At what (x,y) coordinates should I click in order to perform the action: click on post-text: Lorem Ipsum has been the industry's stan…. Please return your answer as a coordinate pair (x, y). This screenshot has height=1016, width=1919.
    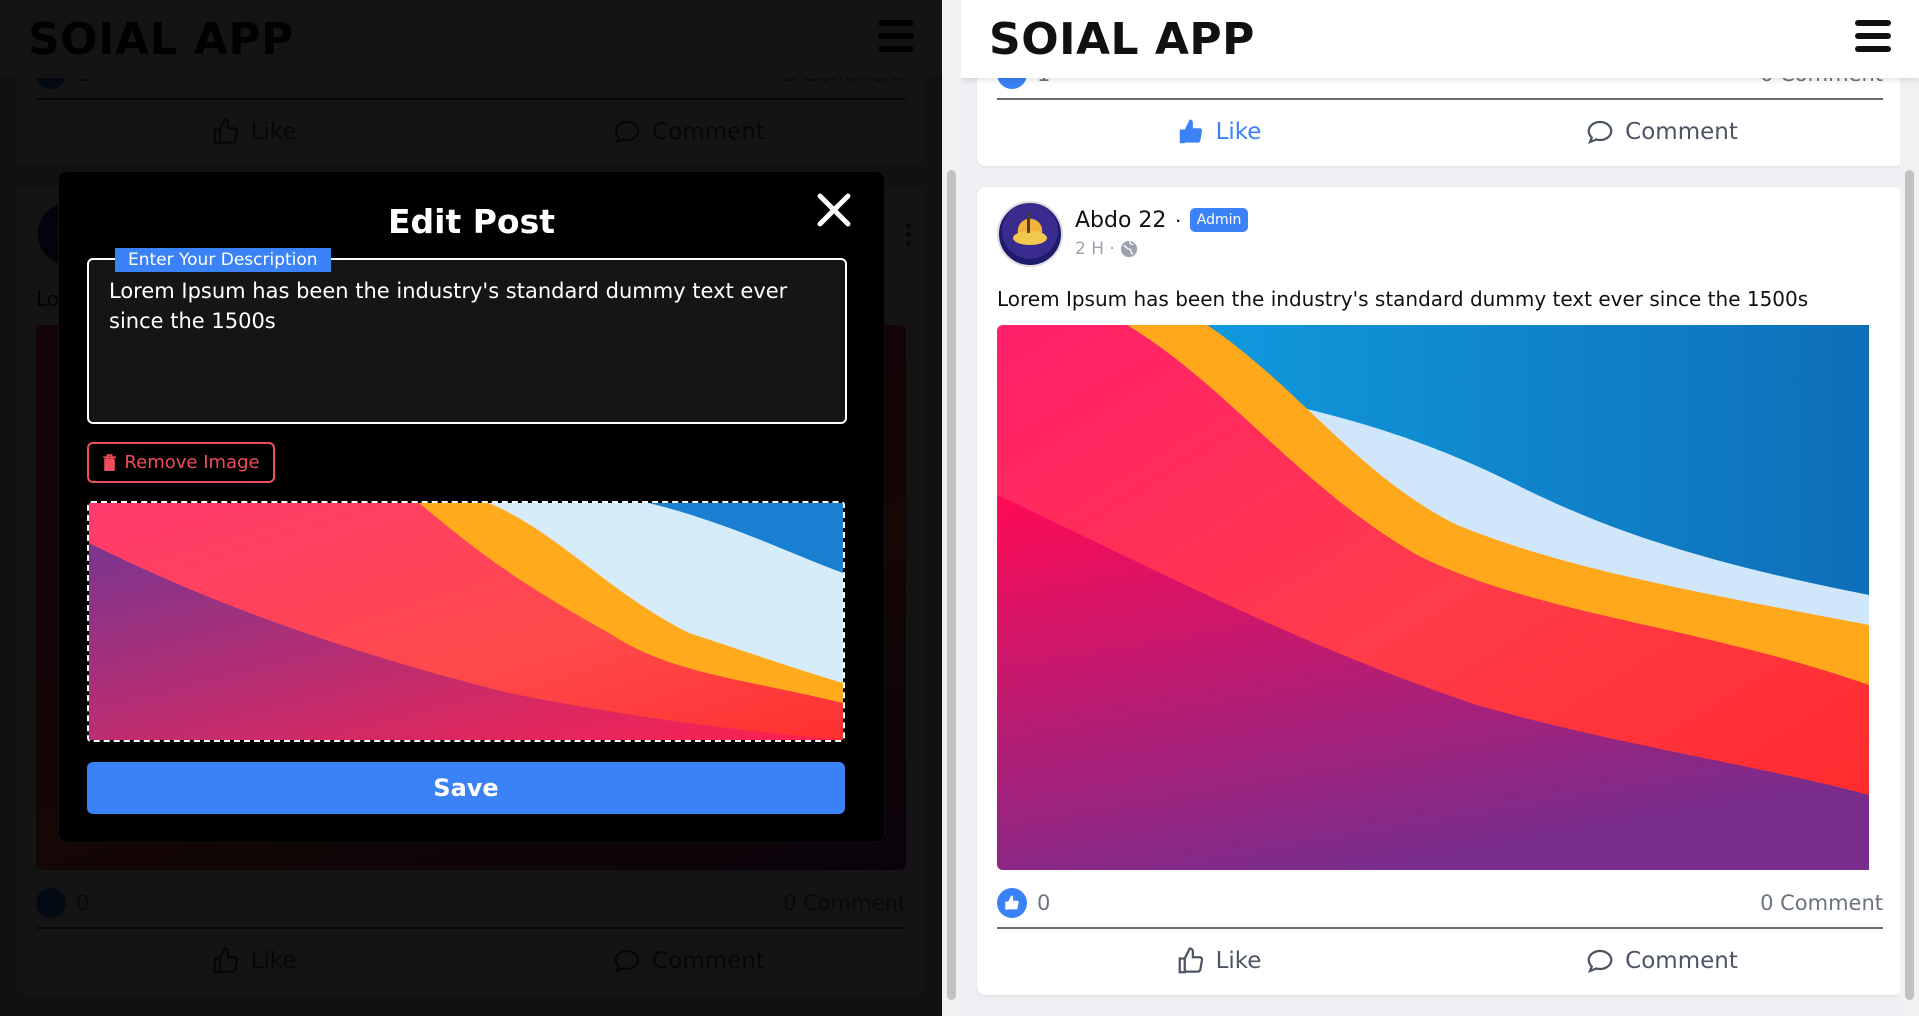
    Looking at the image, I should click on (1403, 299).